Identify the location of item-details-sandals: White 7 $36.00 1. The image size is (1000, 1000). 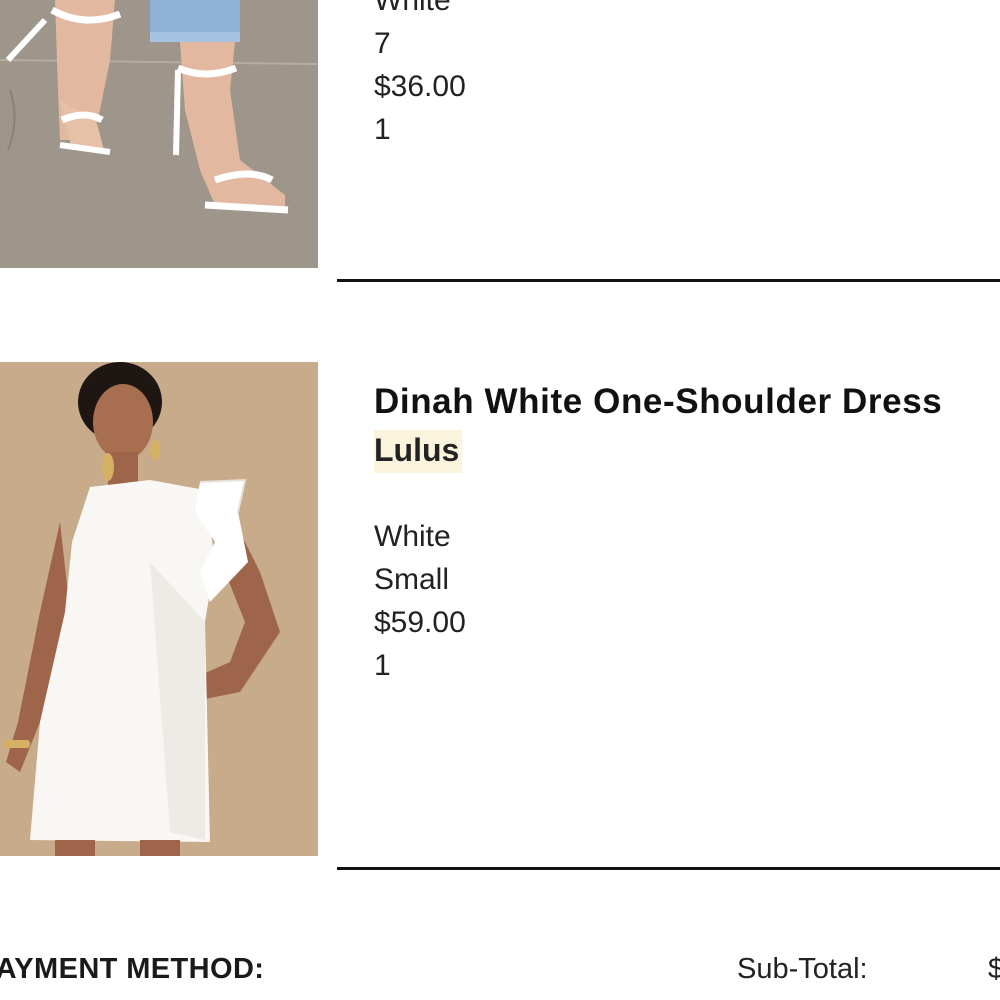
(420, 75).